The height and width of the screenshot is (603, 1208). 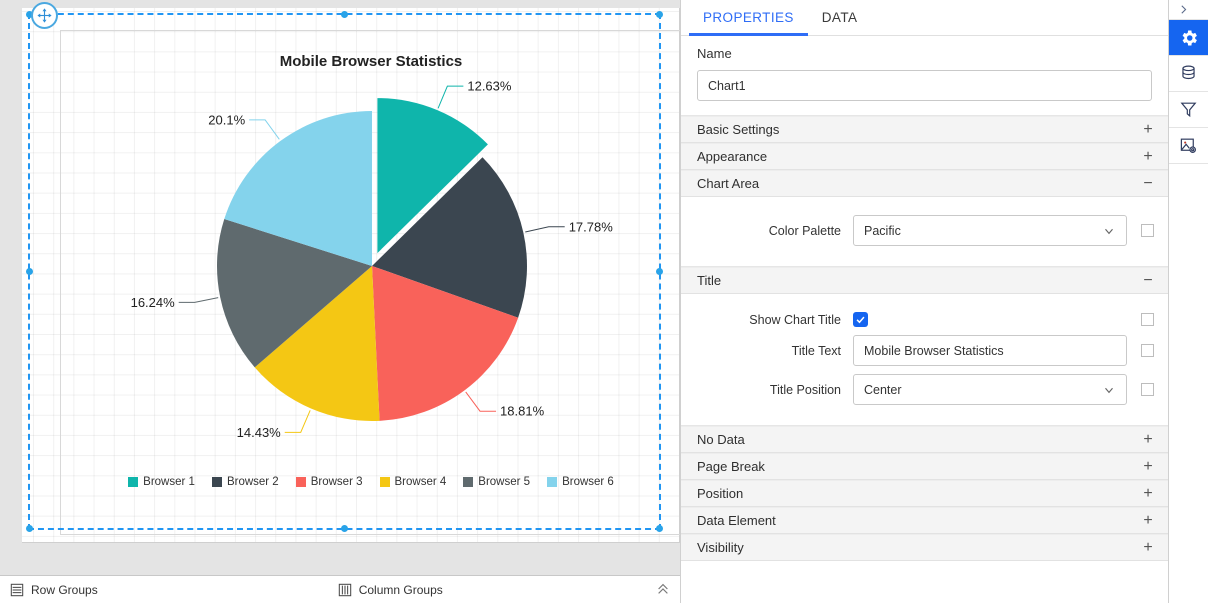 I want to click on chevron-double-up-glyph, so click(x=663, y=588).